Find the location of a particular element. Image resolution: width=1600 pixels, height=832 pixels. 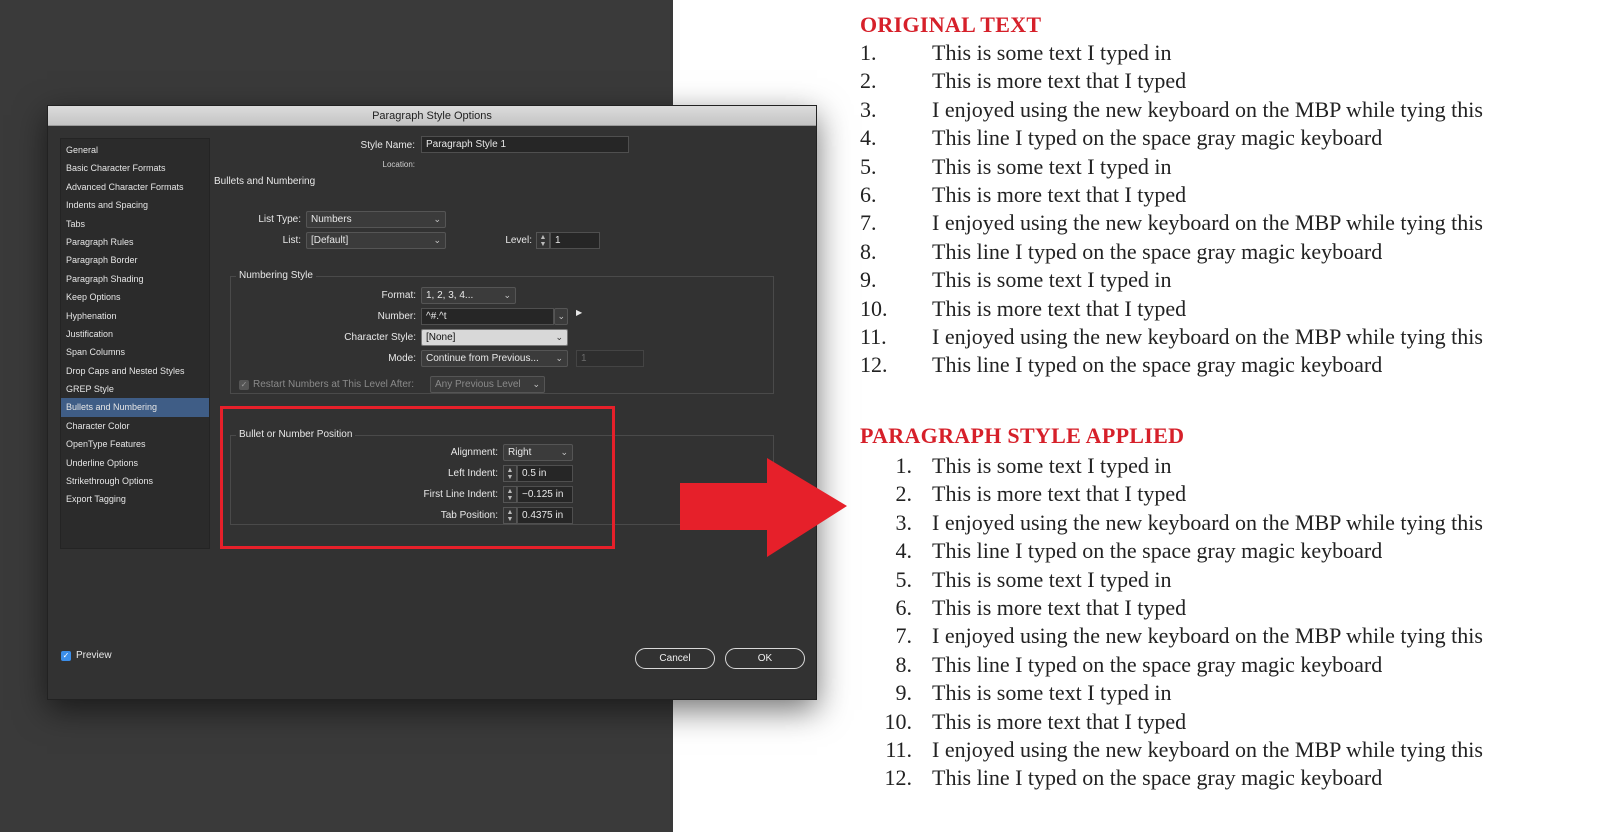

number-label: Number: is located at coordinates (396, 316).